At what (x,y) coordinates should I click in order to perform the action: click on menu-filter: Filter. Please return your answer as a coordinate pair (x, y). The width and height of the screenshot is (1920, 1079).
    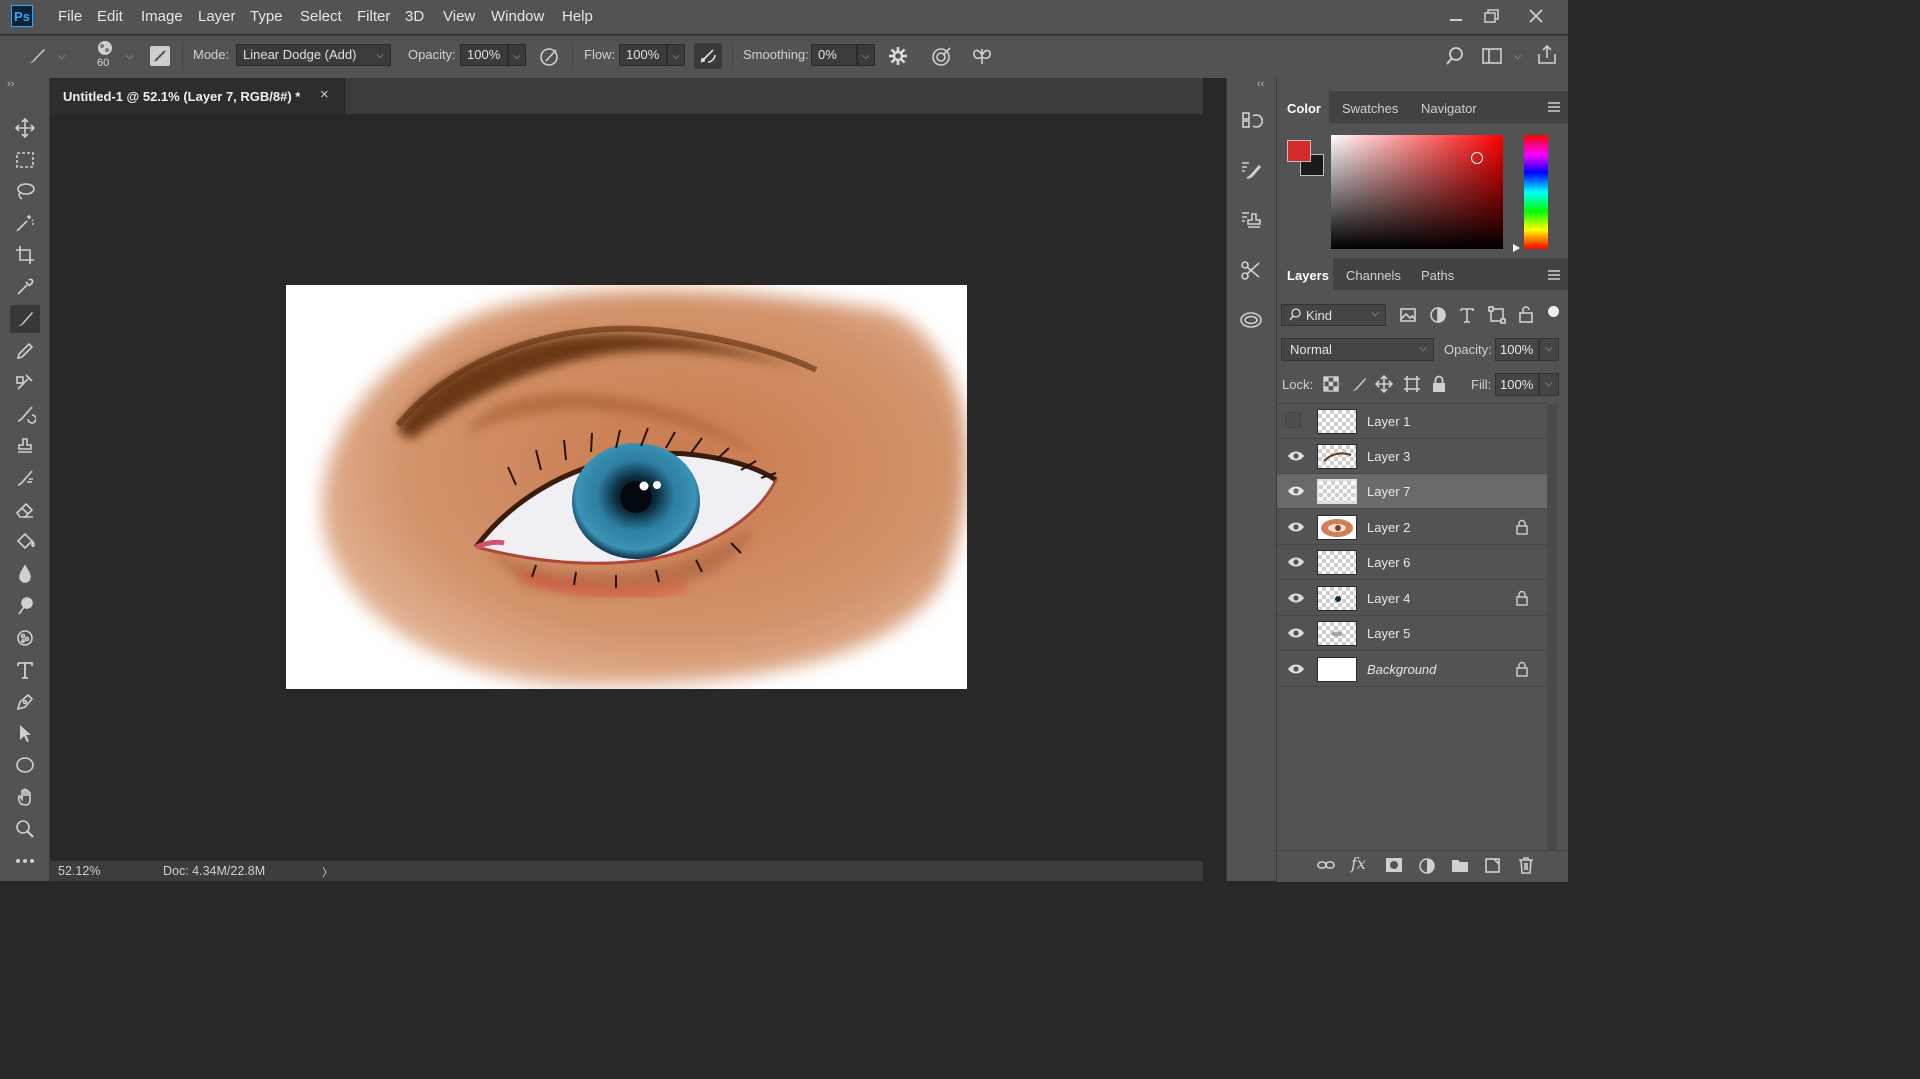
    Looking at the image, I should click on (373, 16).